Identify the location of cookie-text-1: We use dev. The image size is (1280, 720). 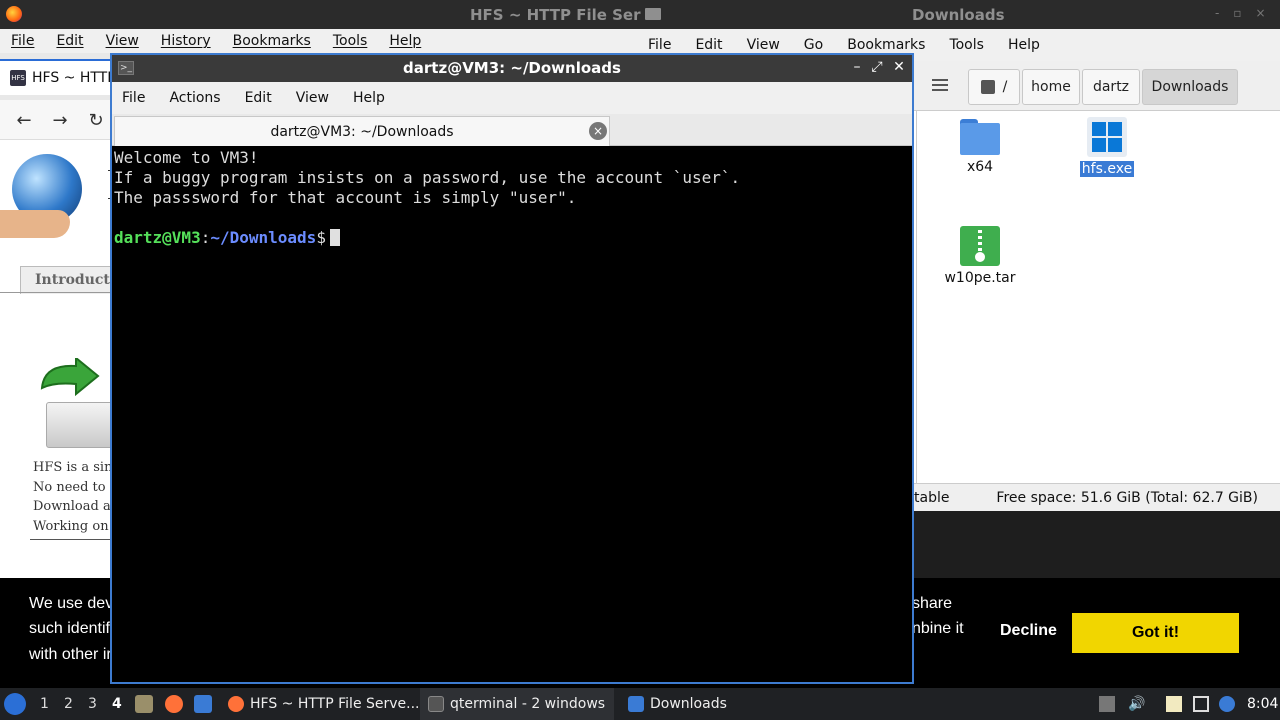
(71, 603).